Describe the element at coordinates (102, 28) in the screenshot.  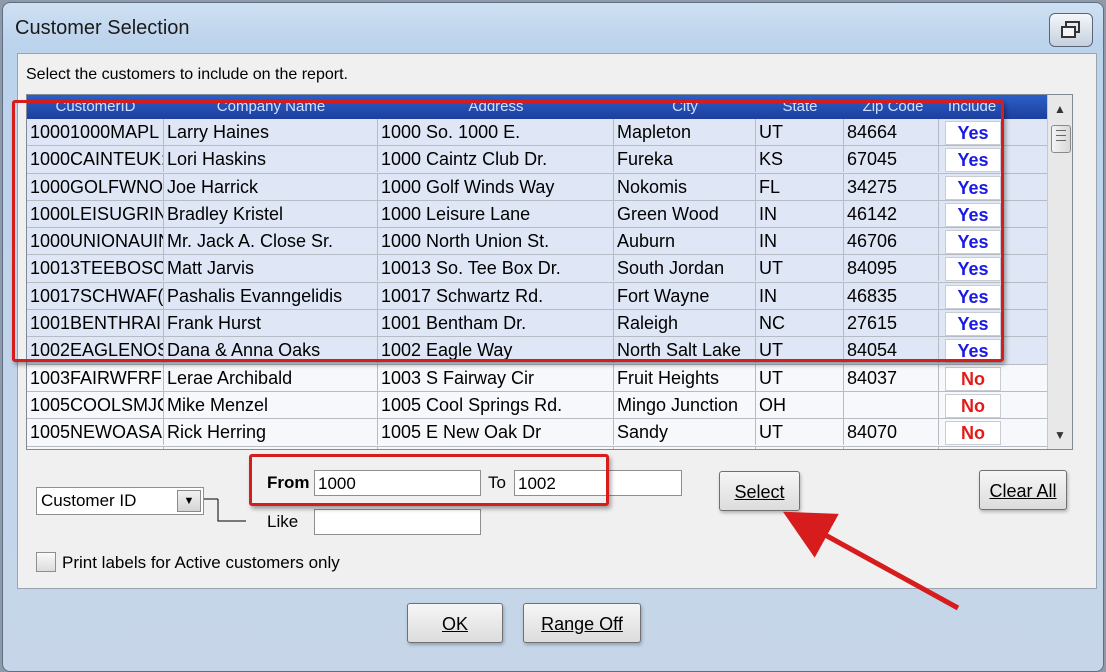
I see `window-title: Customer Selection` at that location.